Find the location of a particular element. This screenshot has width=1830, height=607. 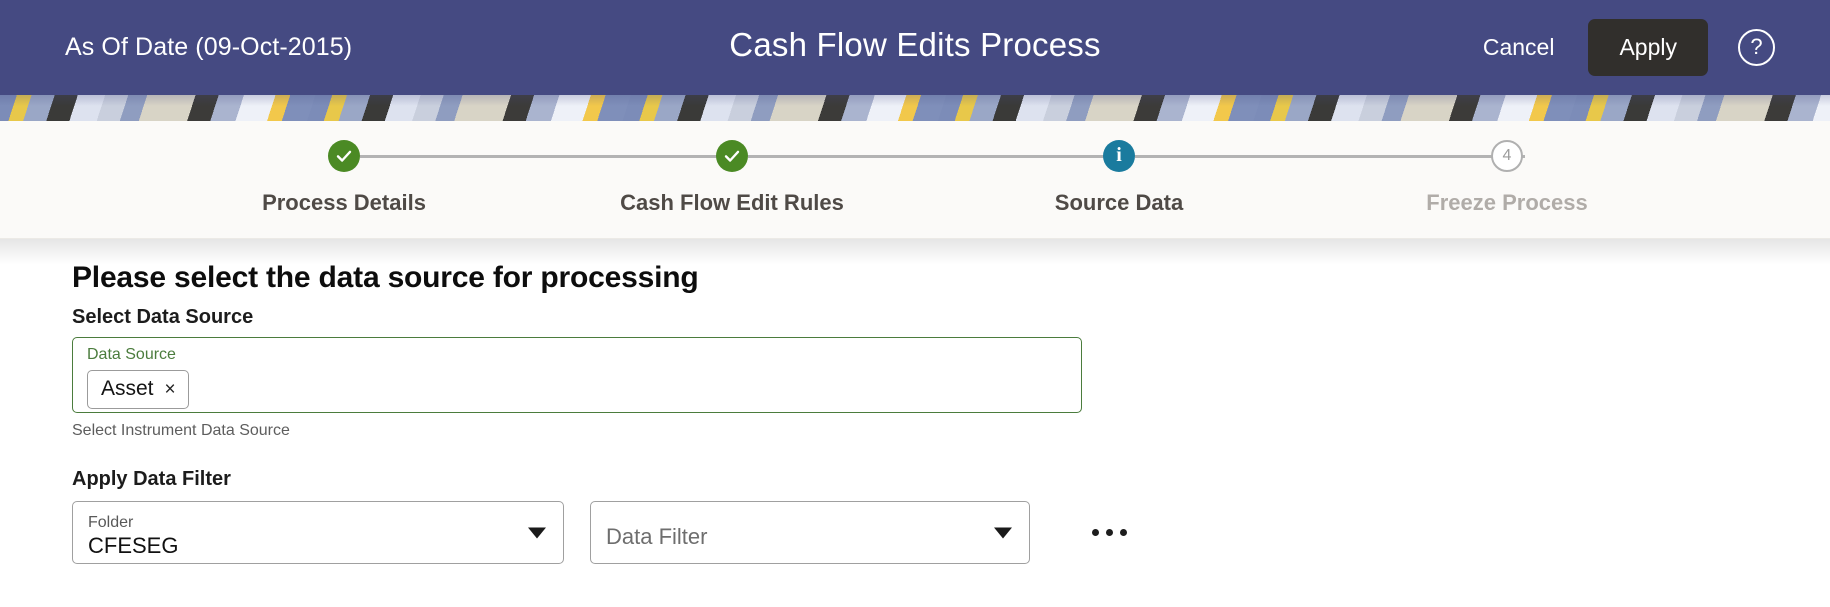

data-source-chip-asset: Asset × is located at coordinates (138, 389).